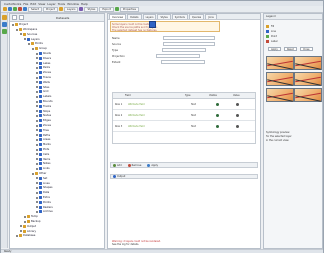  I want to click on tab-details: Details, so click(134, 16).